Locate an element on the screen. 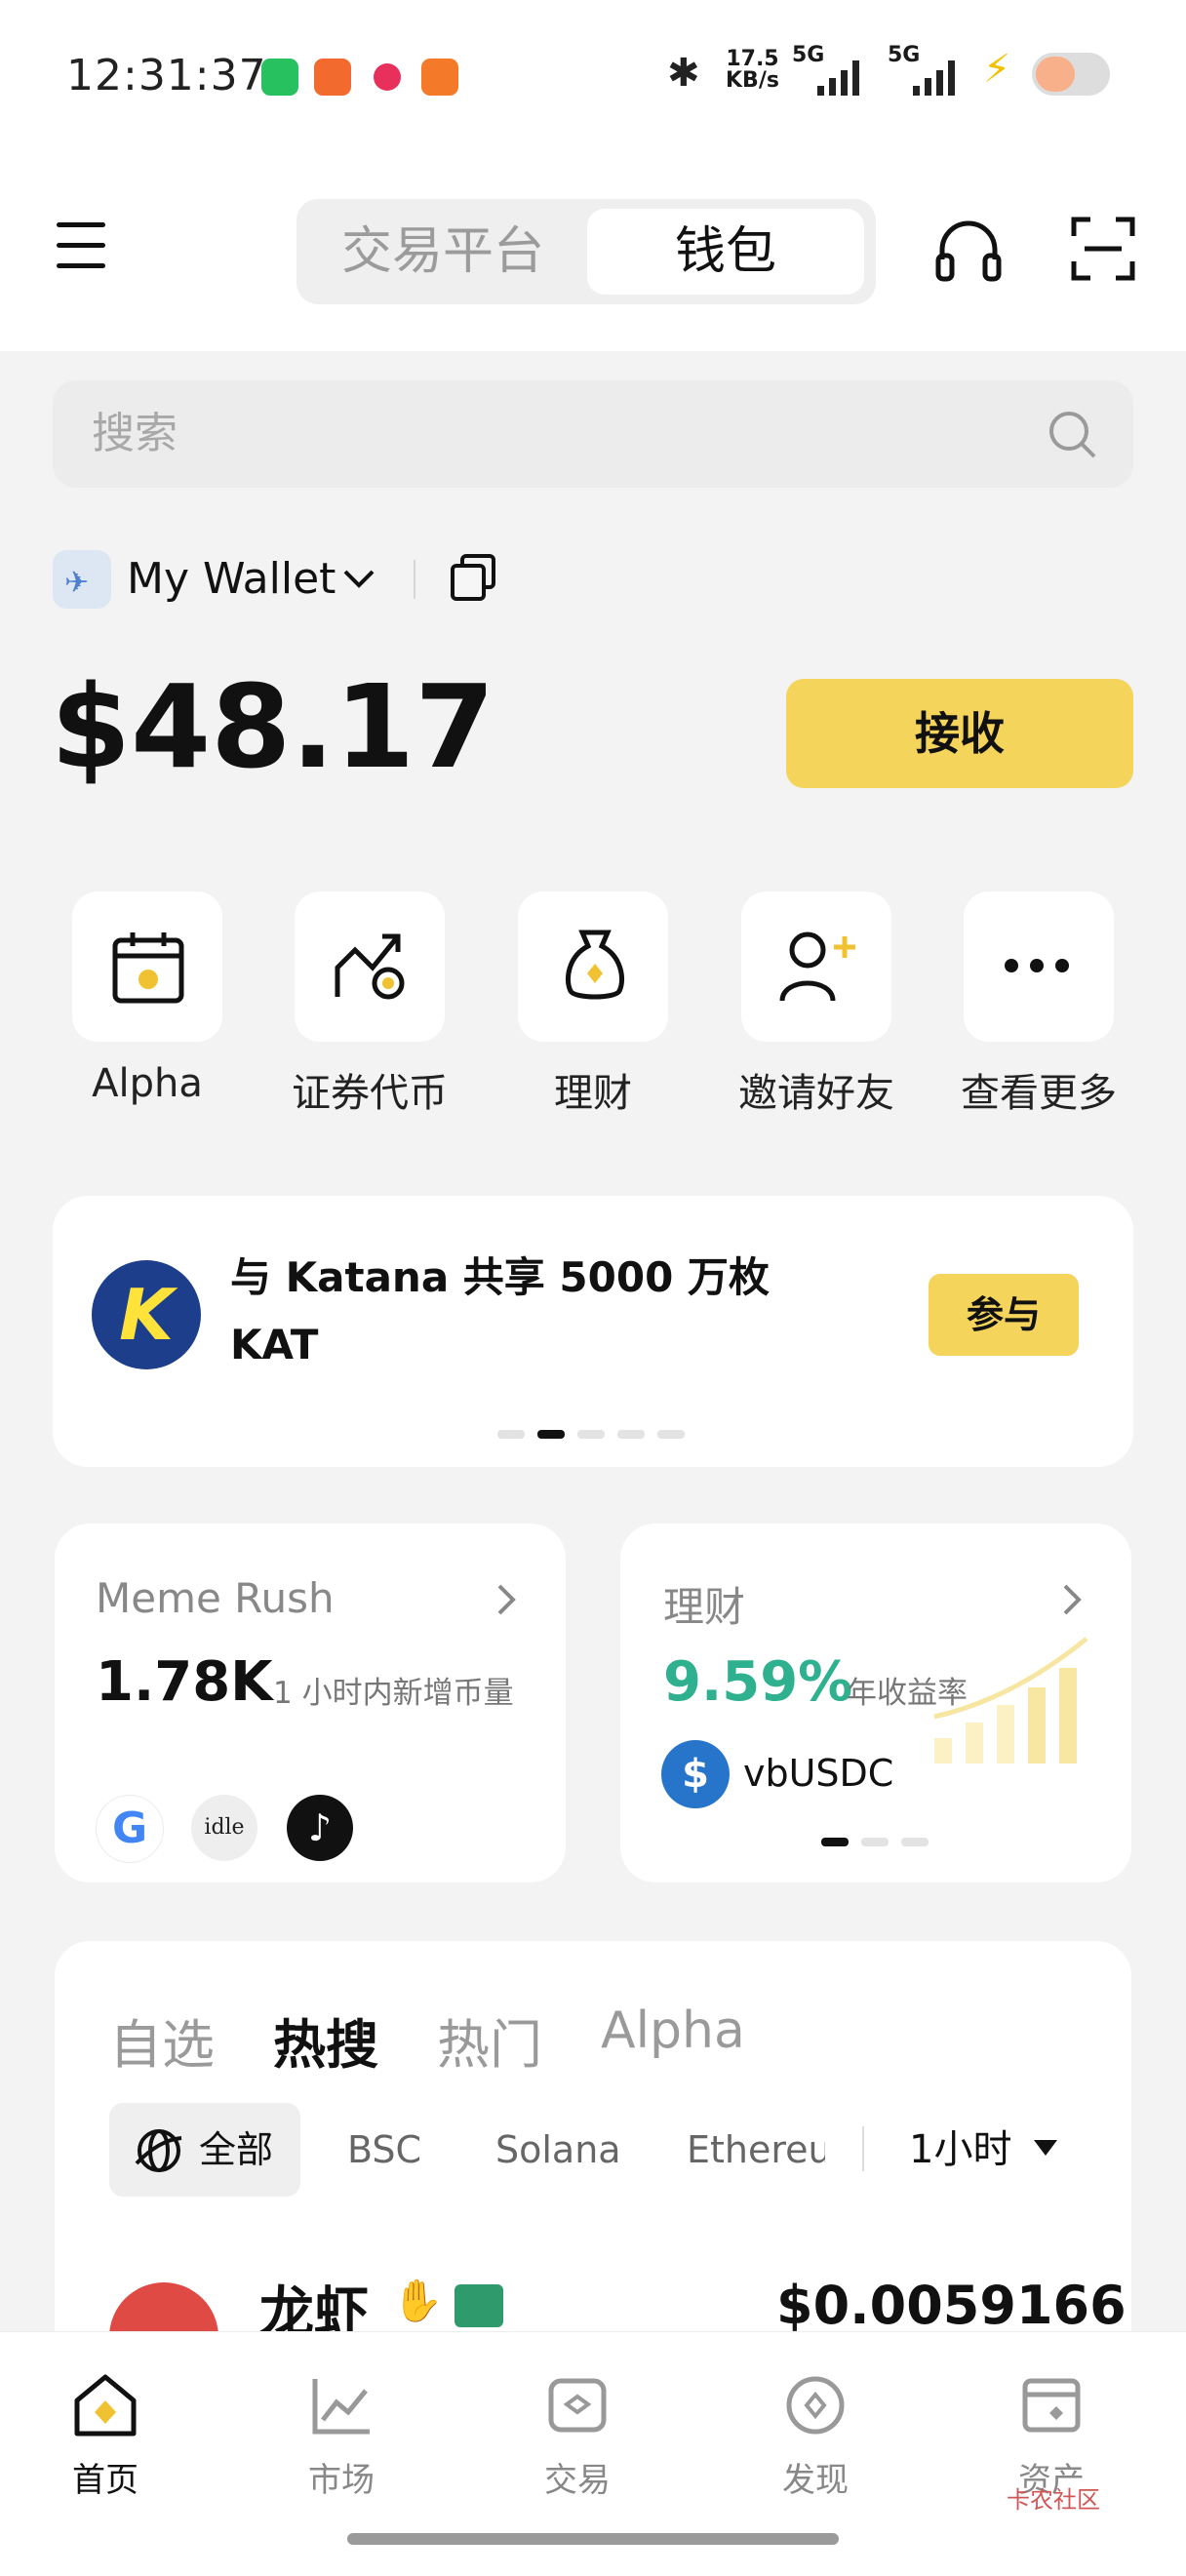  tab-wallet: 钱包 is located at coordinates (725, 252).